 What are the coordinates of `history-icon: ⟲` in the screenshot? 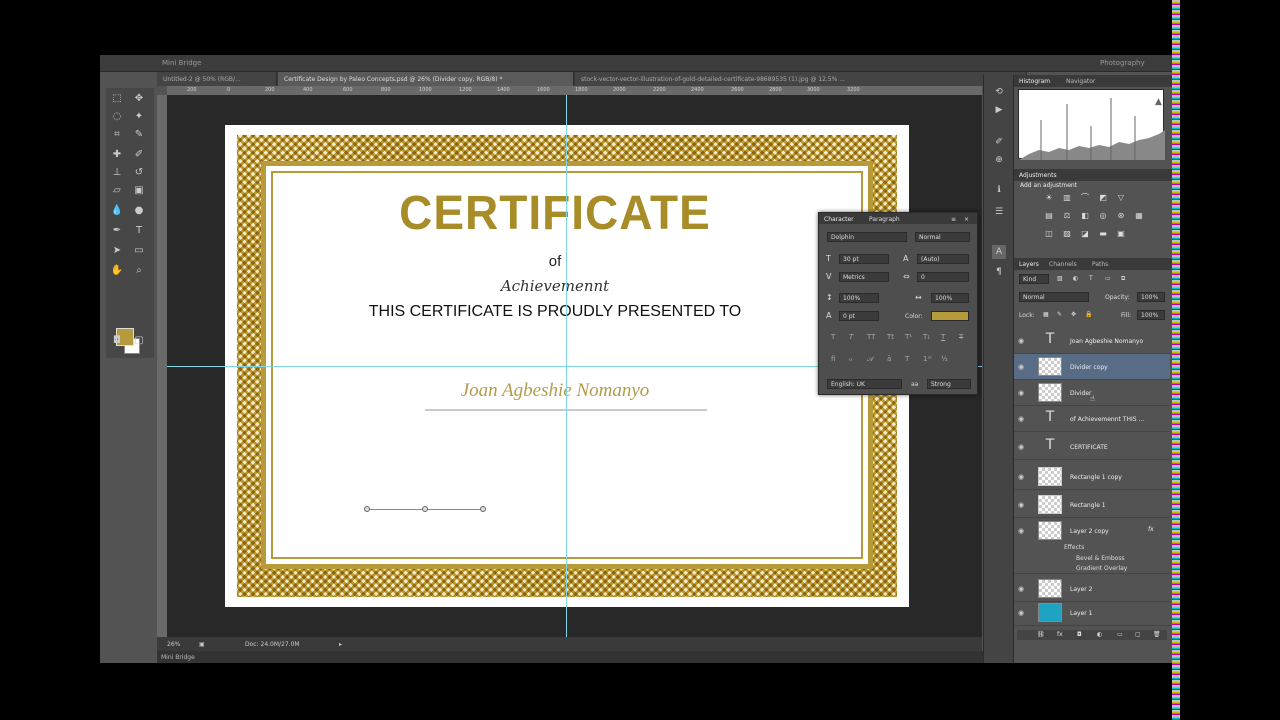 It's located at (999, 92).